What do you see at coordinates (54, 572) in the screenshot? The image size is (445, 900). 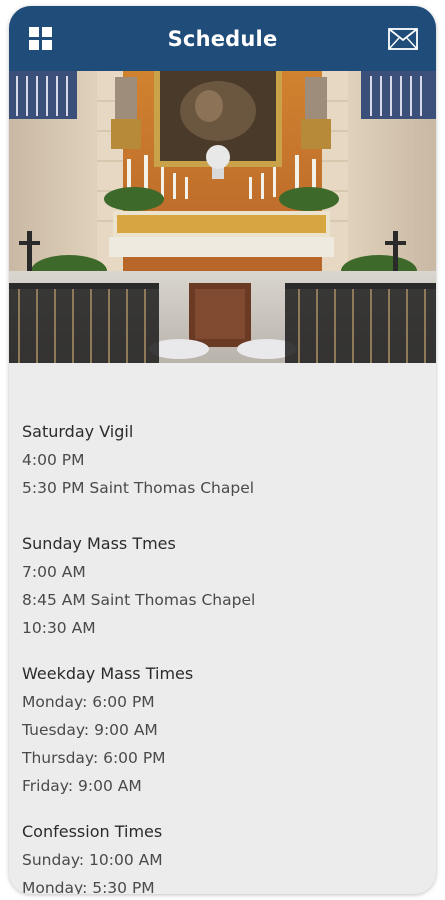 I see `schedule-line: 7:00 AM` at bounding box center [54, 572].